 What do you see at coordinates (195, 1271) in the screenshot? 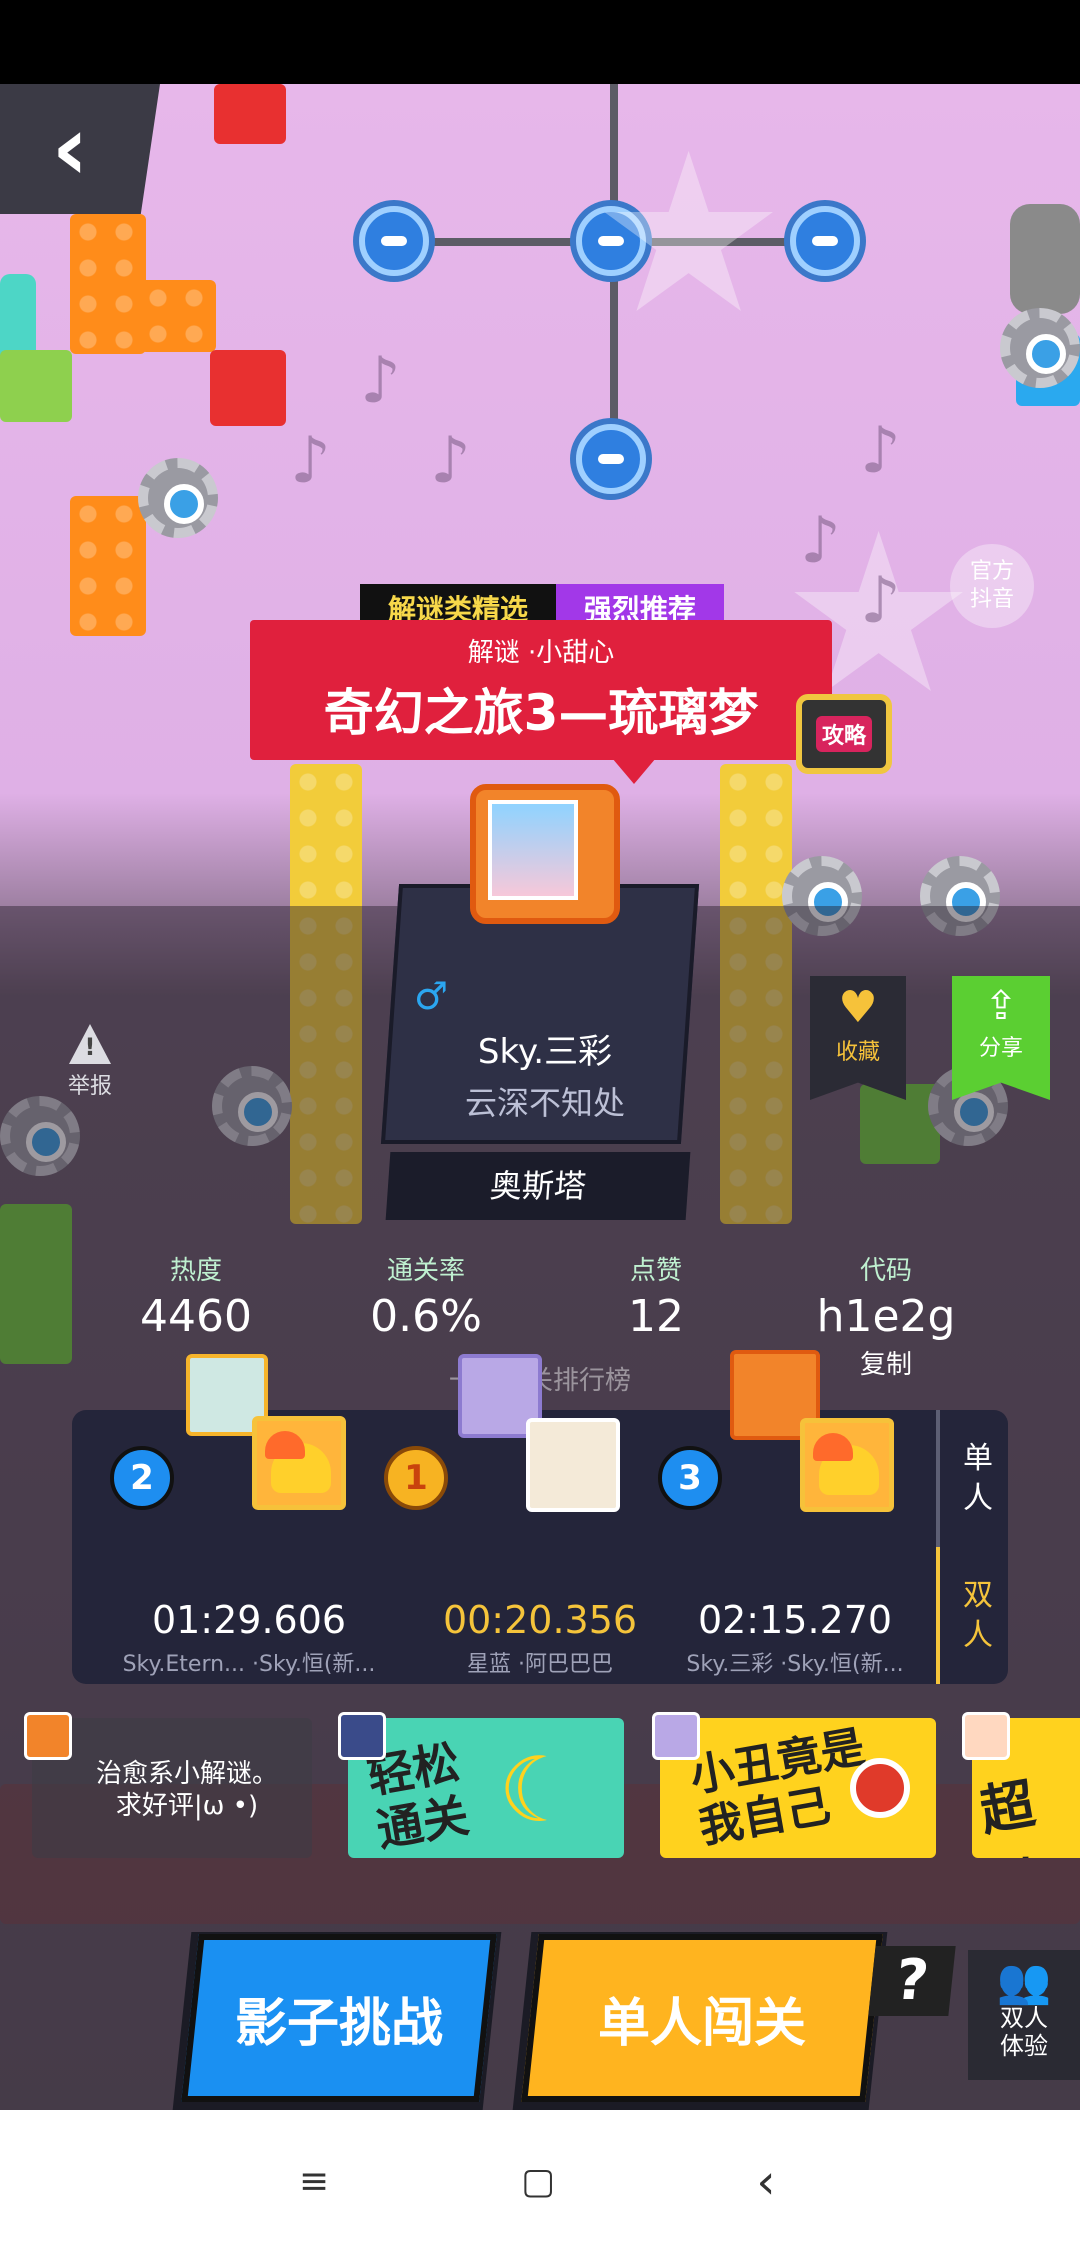
I see `stat-label: 热度` at bounding box center [195, 1271].